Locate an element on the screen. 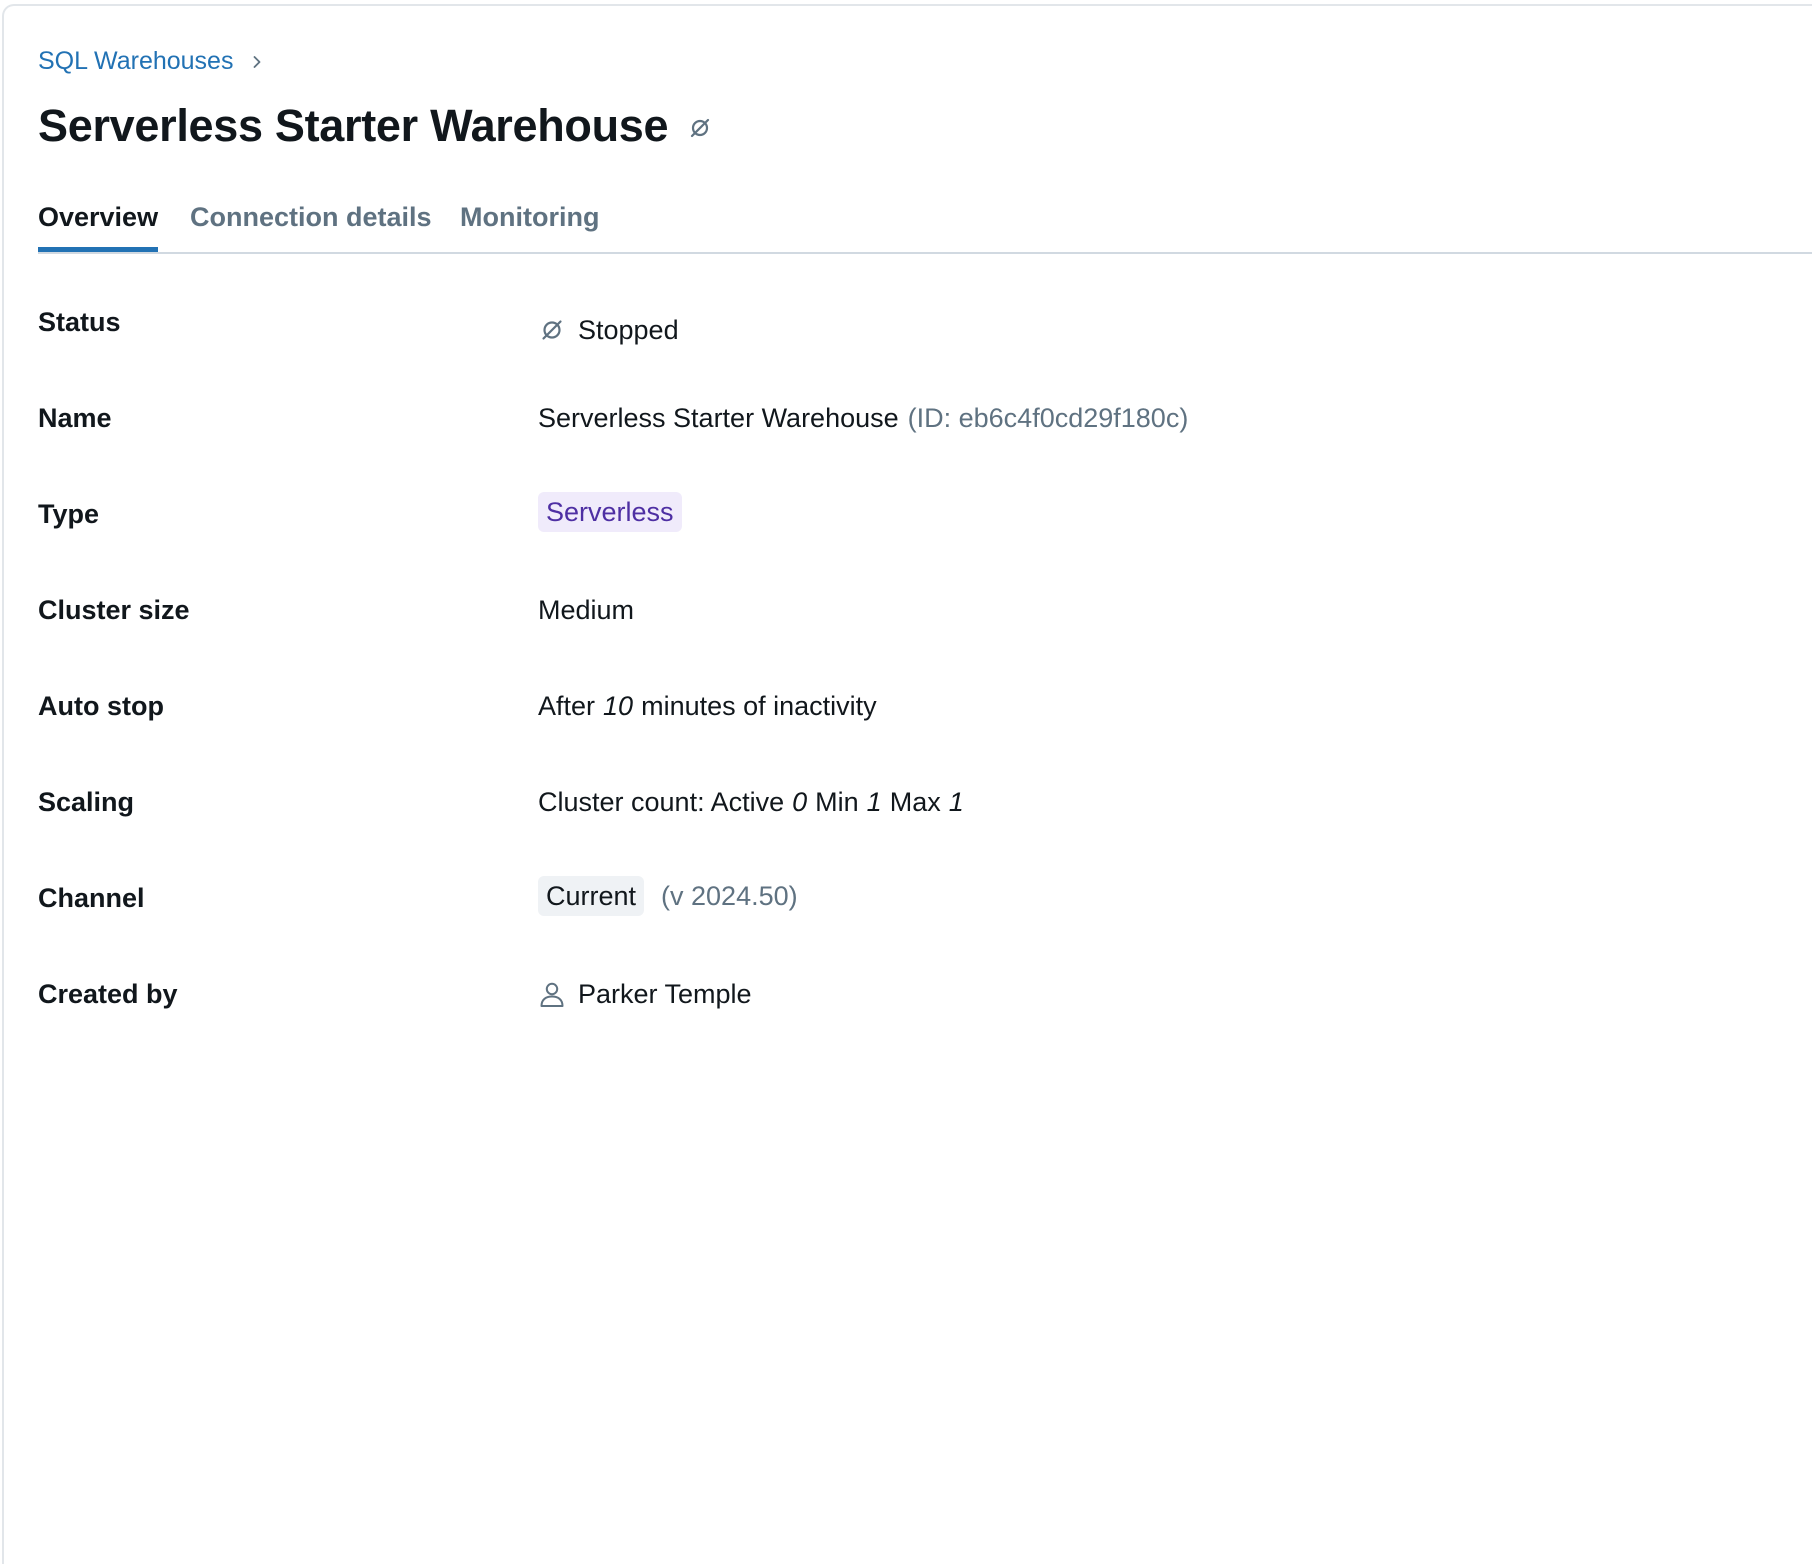  name-value: Serverless Starter Warehouse is located at coordinates (718, 418).